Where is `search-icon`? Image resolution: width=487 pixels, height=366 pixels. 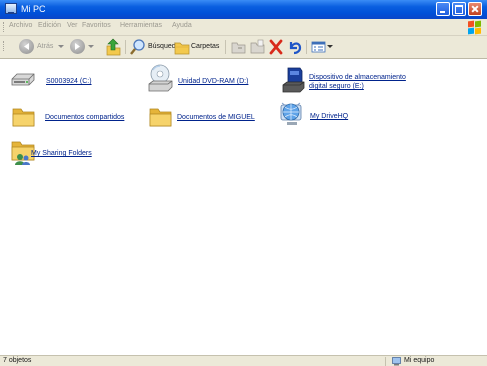 search-icon is located at coordinates (138, 47).